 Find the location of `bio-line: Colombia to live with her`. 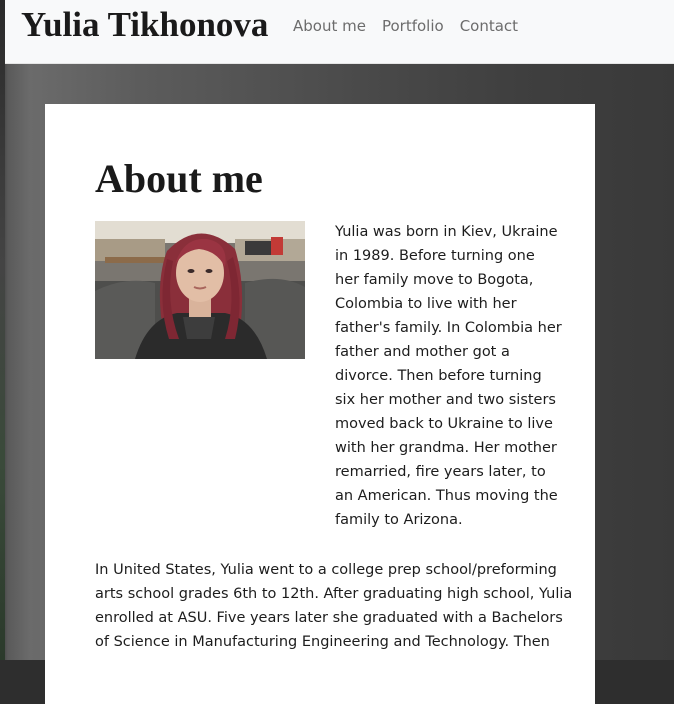

bio-line: Colombia to live with her is located at coordinates (426, 304).